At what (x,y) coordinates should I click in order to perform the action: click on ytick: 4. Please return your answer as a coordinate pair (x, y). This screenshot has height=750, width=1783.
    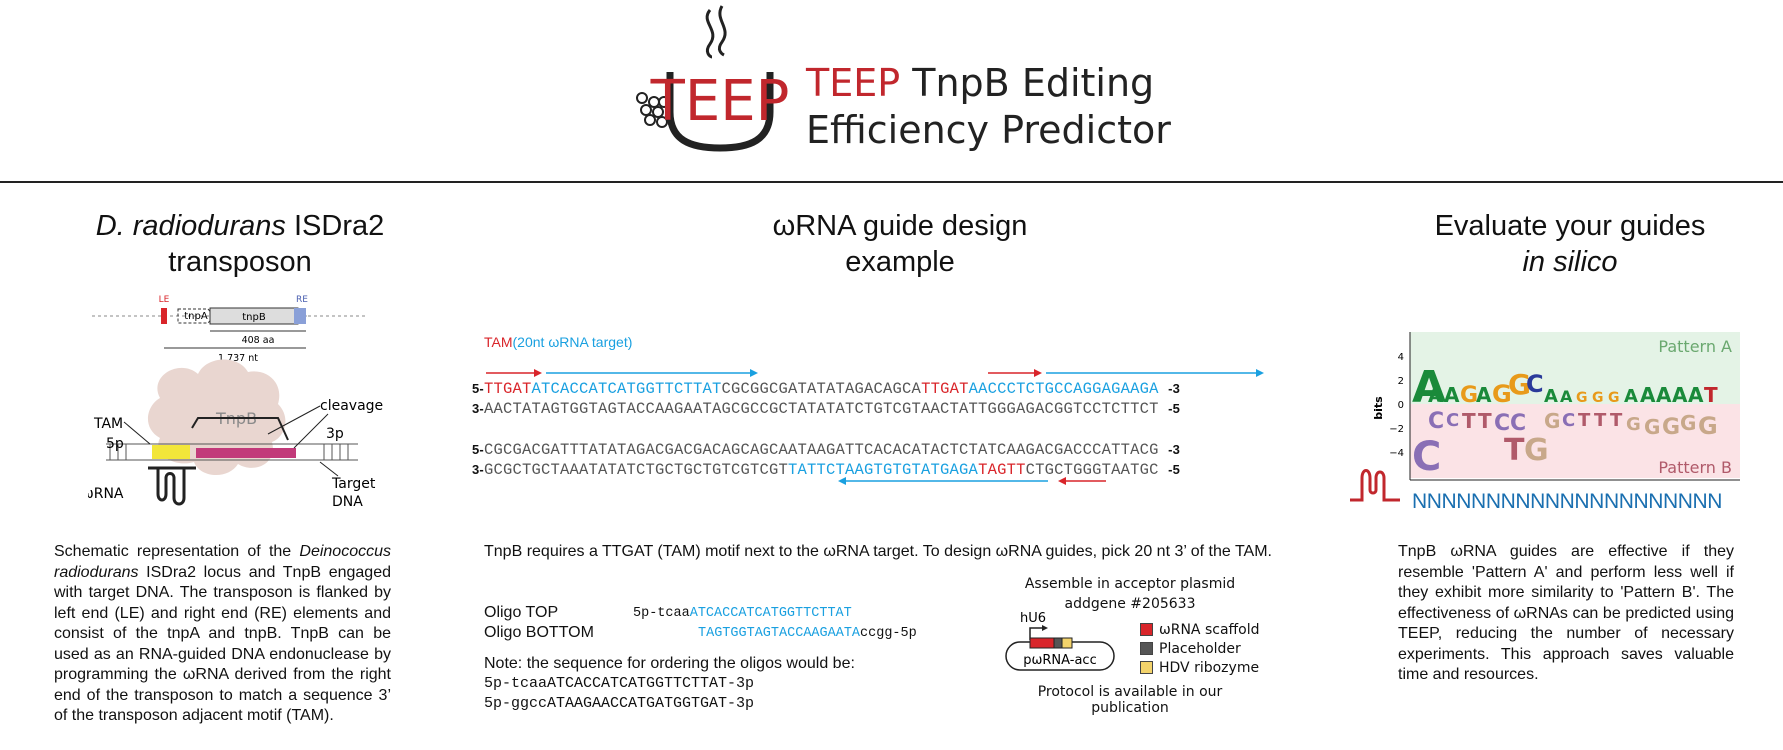
    Looking at the image, I should click on (1401, 357).